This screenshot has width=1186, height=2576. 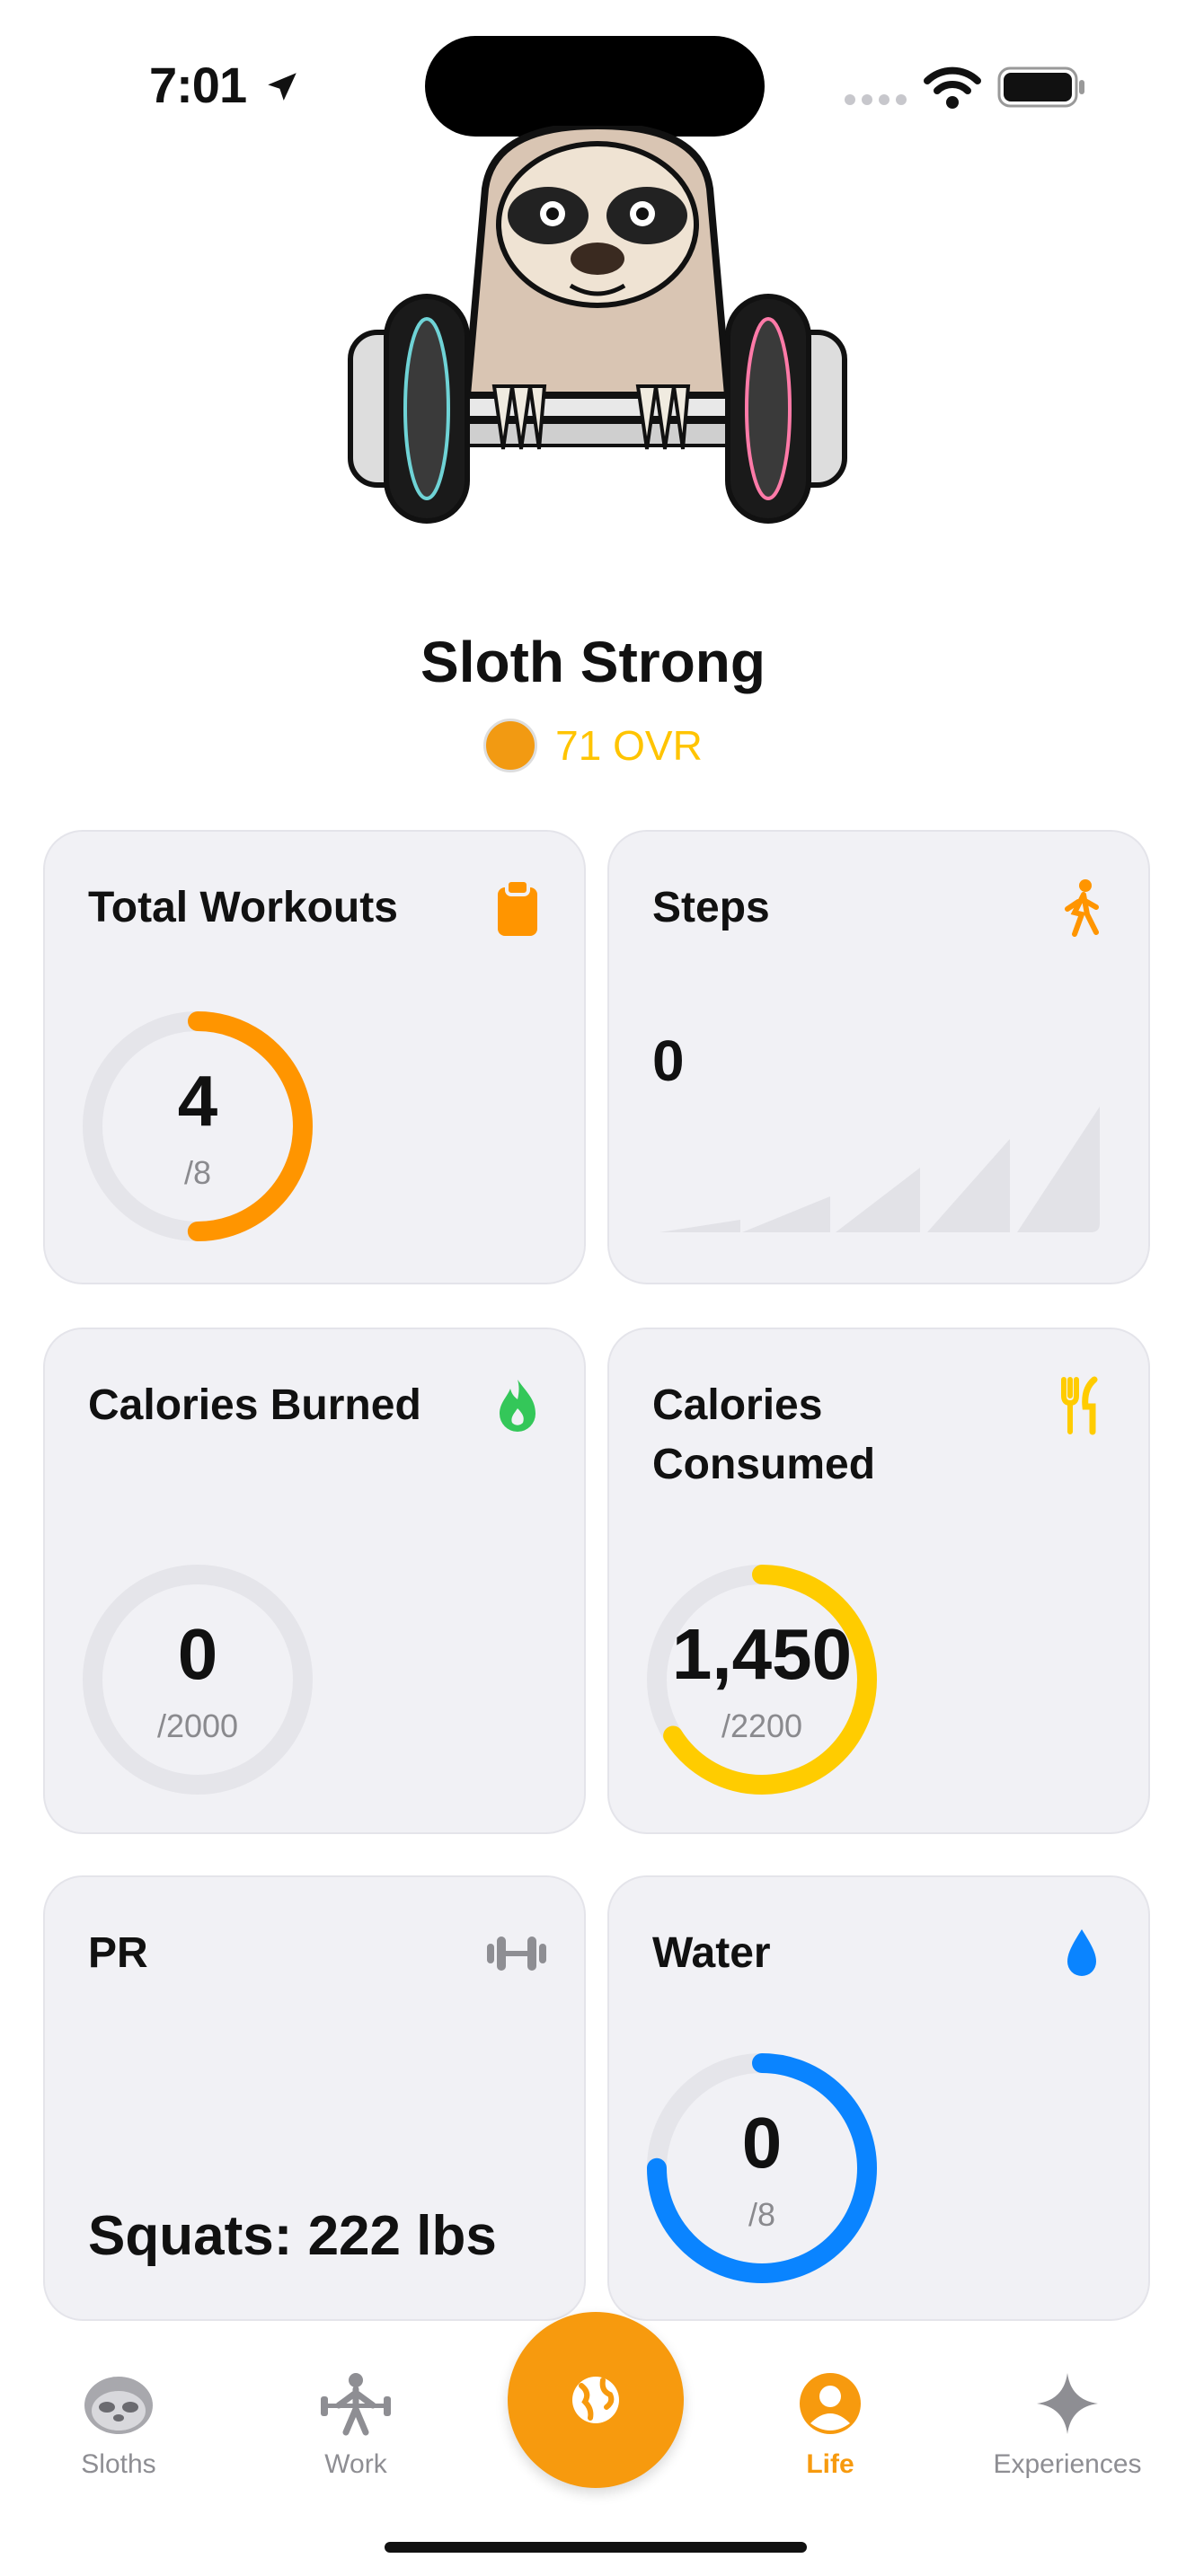 I want to click on center-globe-button, so click(x=596, y=2400).